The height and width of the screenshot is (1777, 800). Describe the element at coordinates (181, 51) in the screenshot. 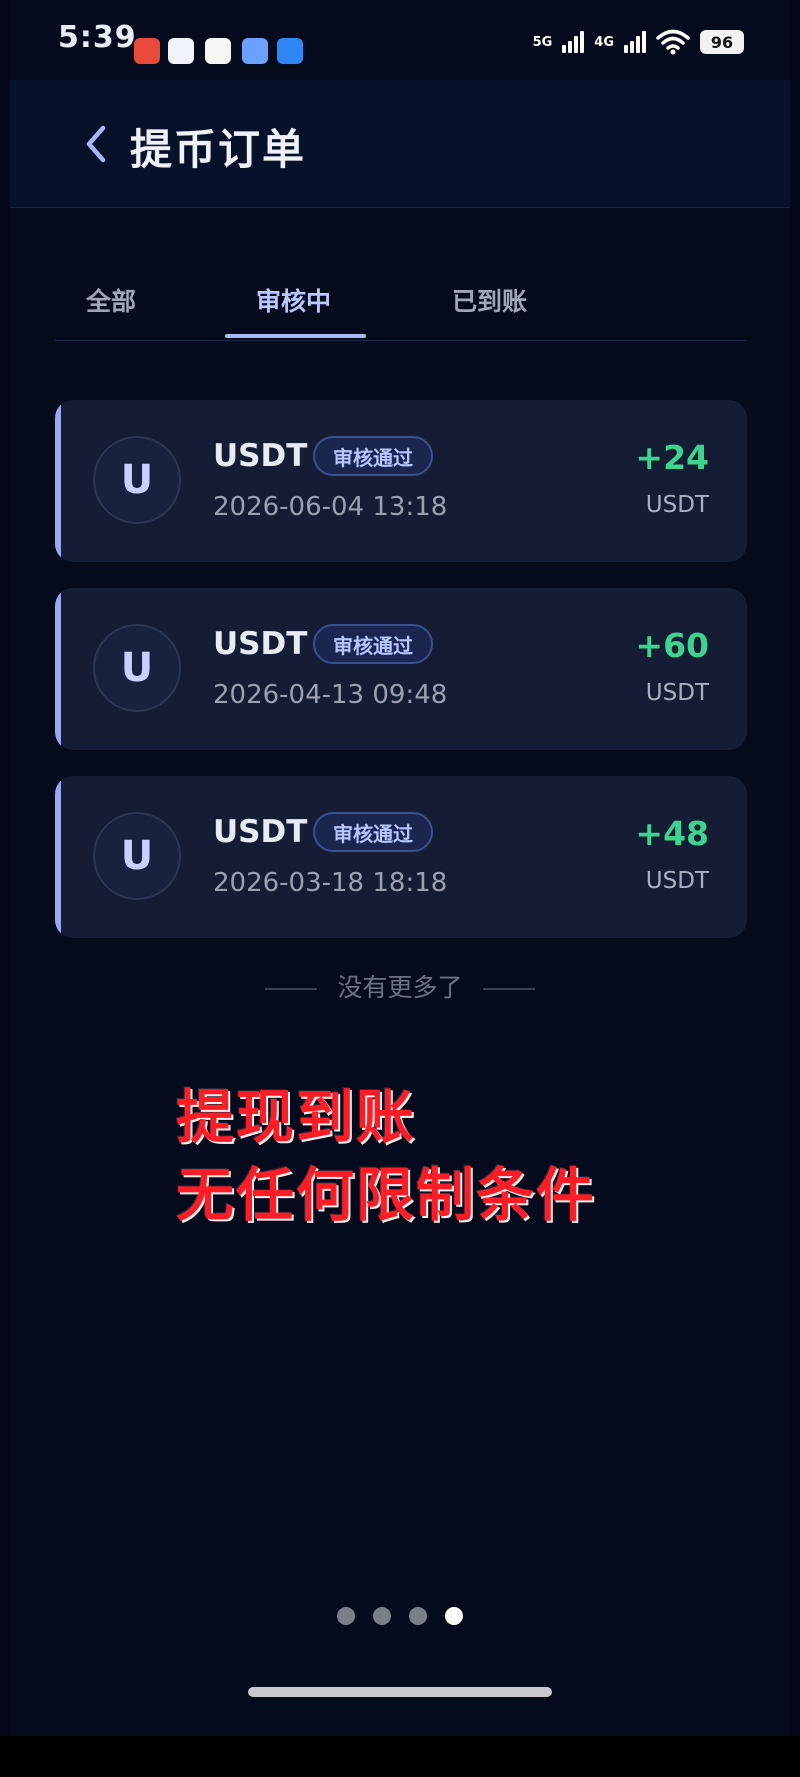

I see `tv-app-icon` at that location.